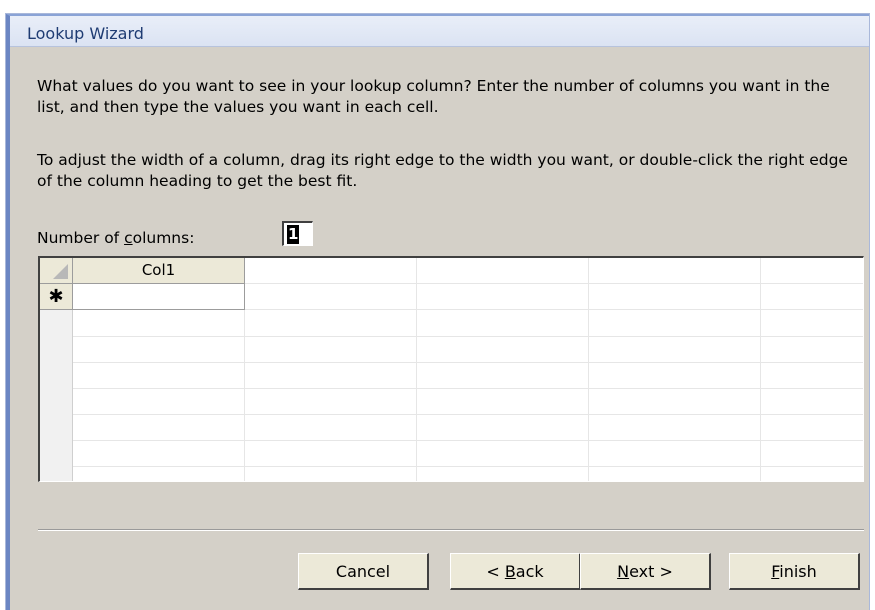 The image size is (875, 610). Describe the element at coordinates (794, 571) in the screenshot. I see `finish-button: Finish` at that location.